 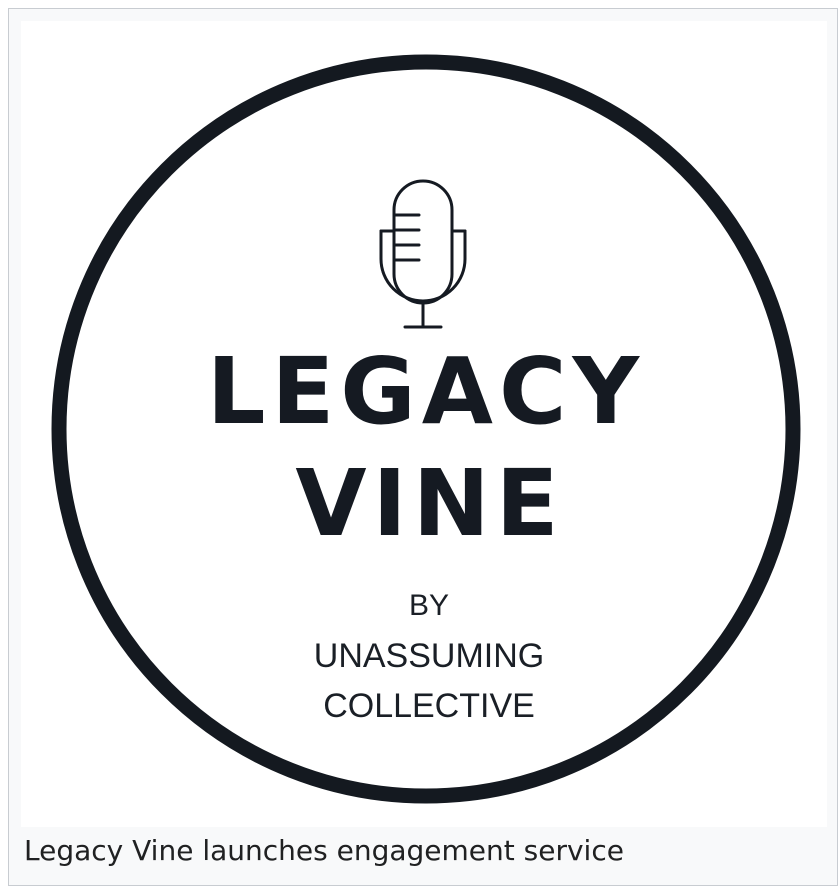 What do you see at coordinates (324, 850) in the screenshot?
I see `image-caption: Legacy Vine launches engagement service` at bounding box center [324, 850].